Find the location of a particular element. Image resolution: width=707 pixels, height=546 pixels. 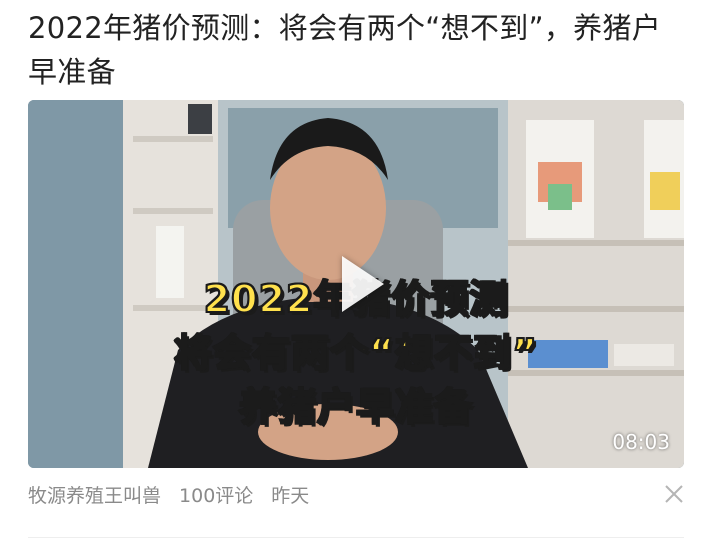

article-meta: 牧源养殖王叫兽 100评论 昨天 is located at coordinates (177, 494).